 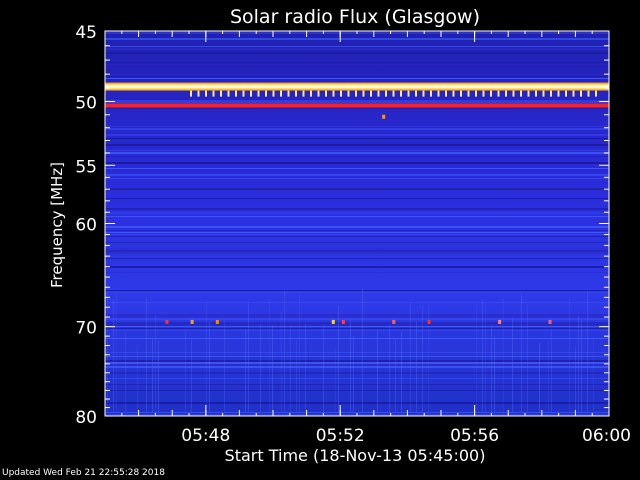 I want to click on y-tick-label: 80, so click(x=86, y=418).